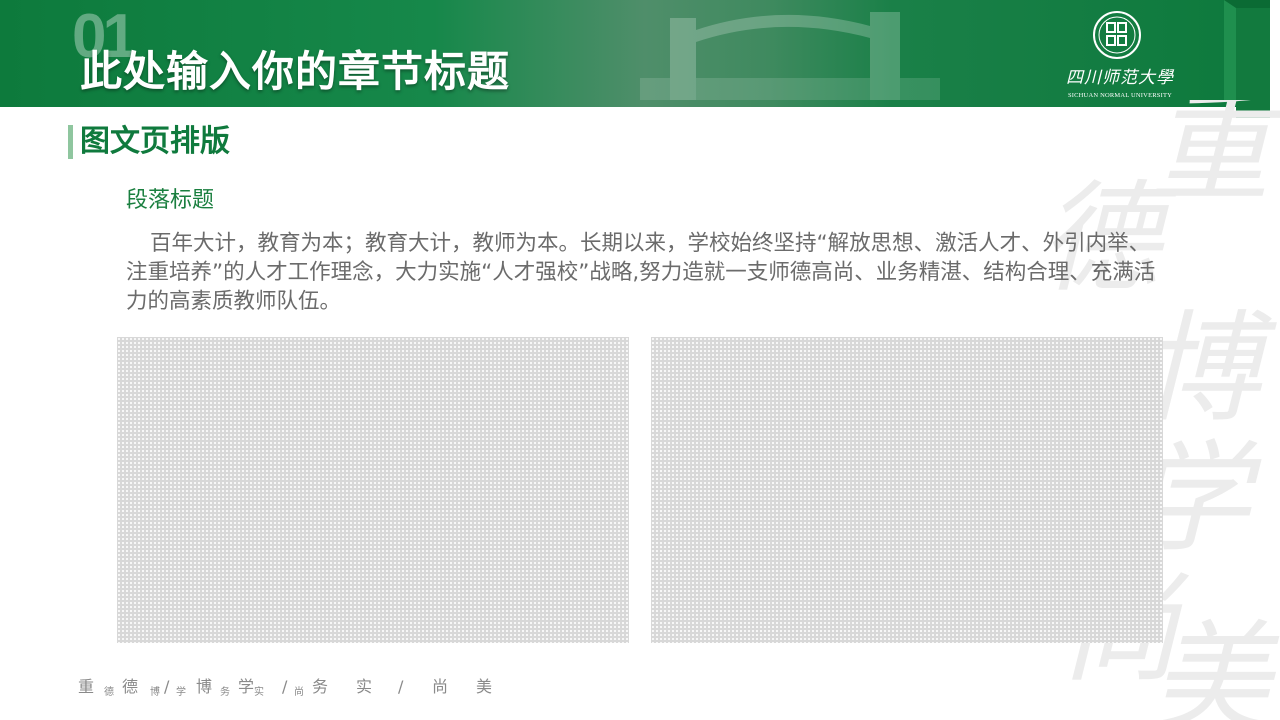  I want to click on section-title: 图文页排版, so click(155, 141).